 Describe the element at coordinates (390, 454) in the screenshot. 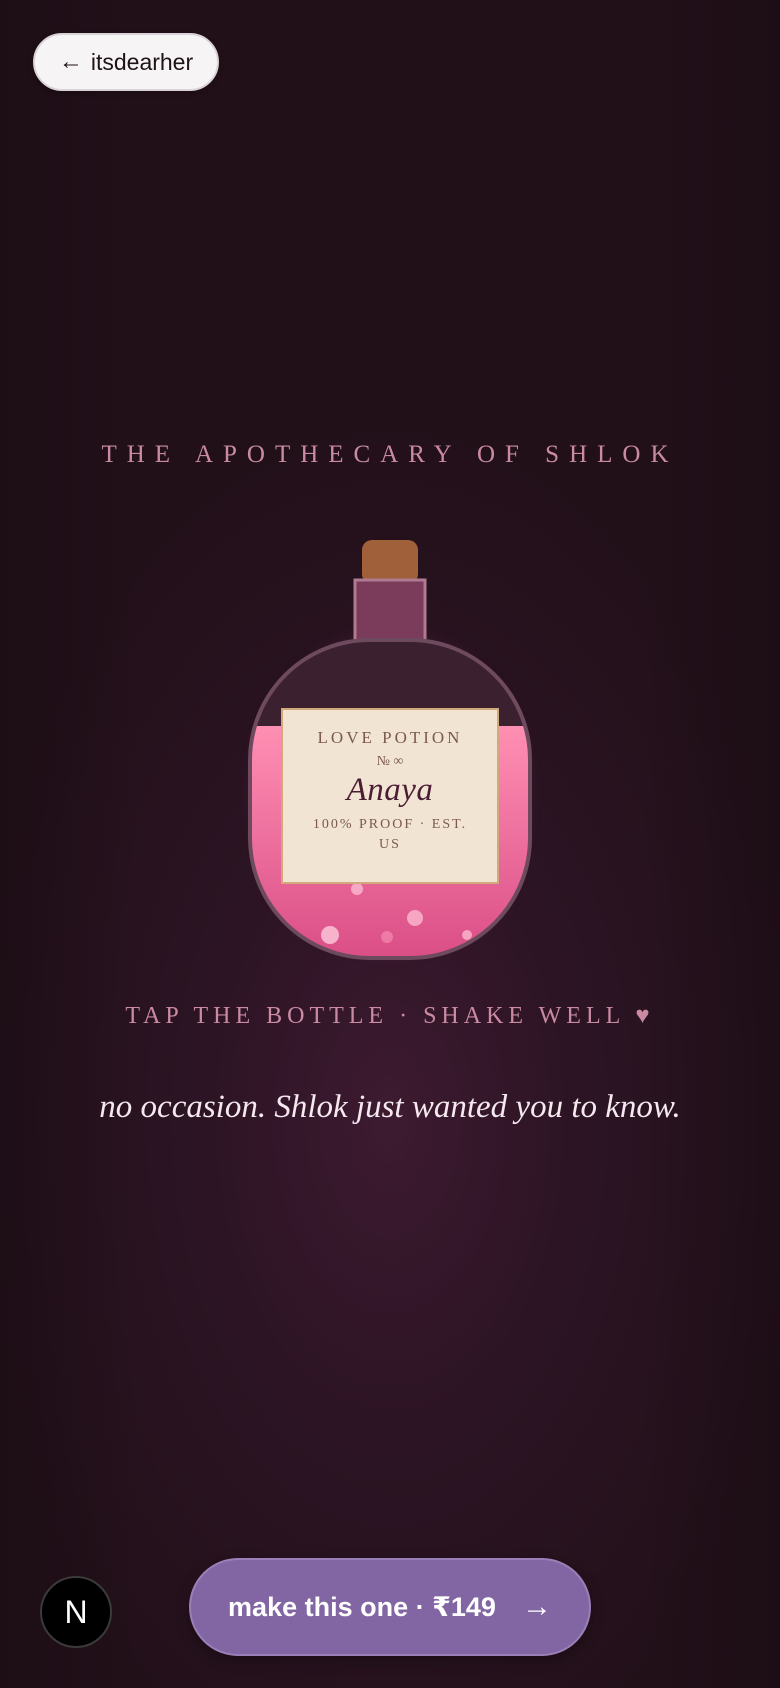

I see `apothecary-title: THE APOTHECARY OF SHLOK` at that location.